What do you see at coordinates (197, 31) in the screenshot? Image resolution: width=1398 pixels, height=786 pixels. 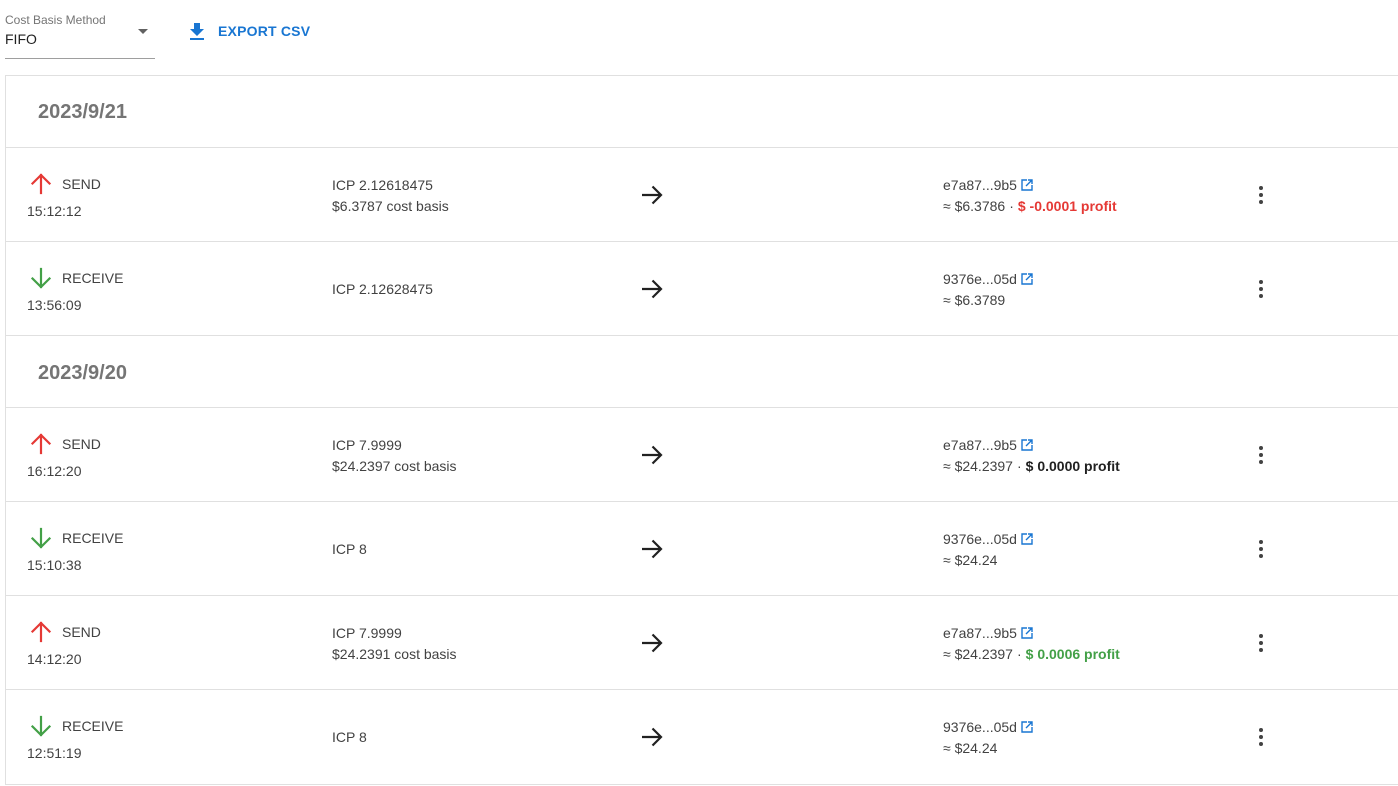 I see `download-icon` at bounding box center [197, 31].